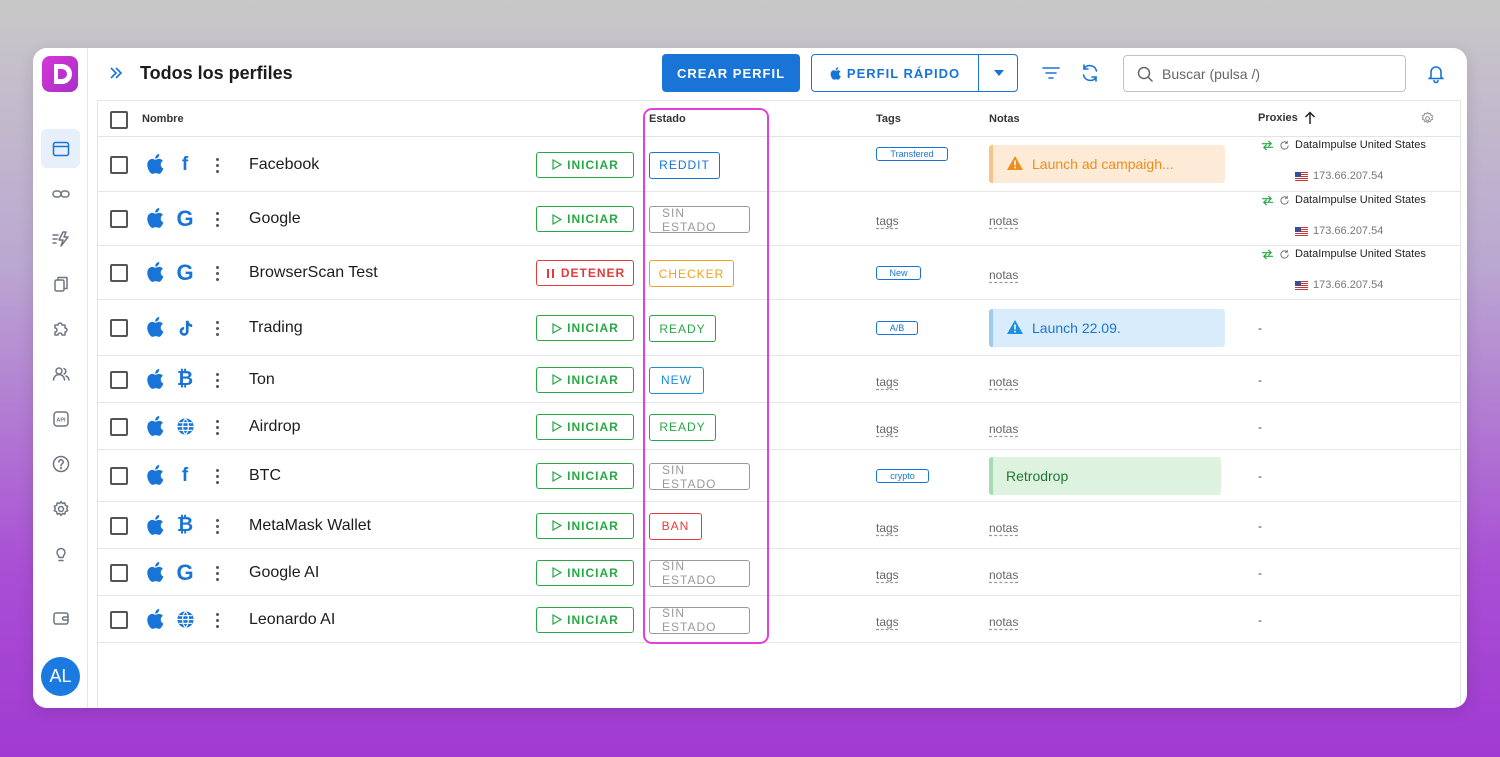 The height and width of the screenshot is (757, 1500). What do you see at coordinates (1310, 118) in the screenshot?
I see `sort-arrow-up-icon` at bounding box center [1310, 118].